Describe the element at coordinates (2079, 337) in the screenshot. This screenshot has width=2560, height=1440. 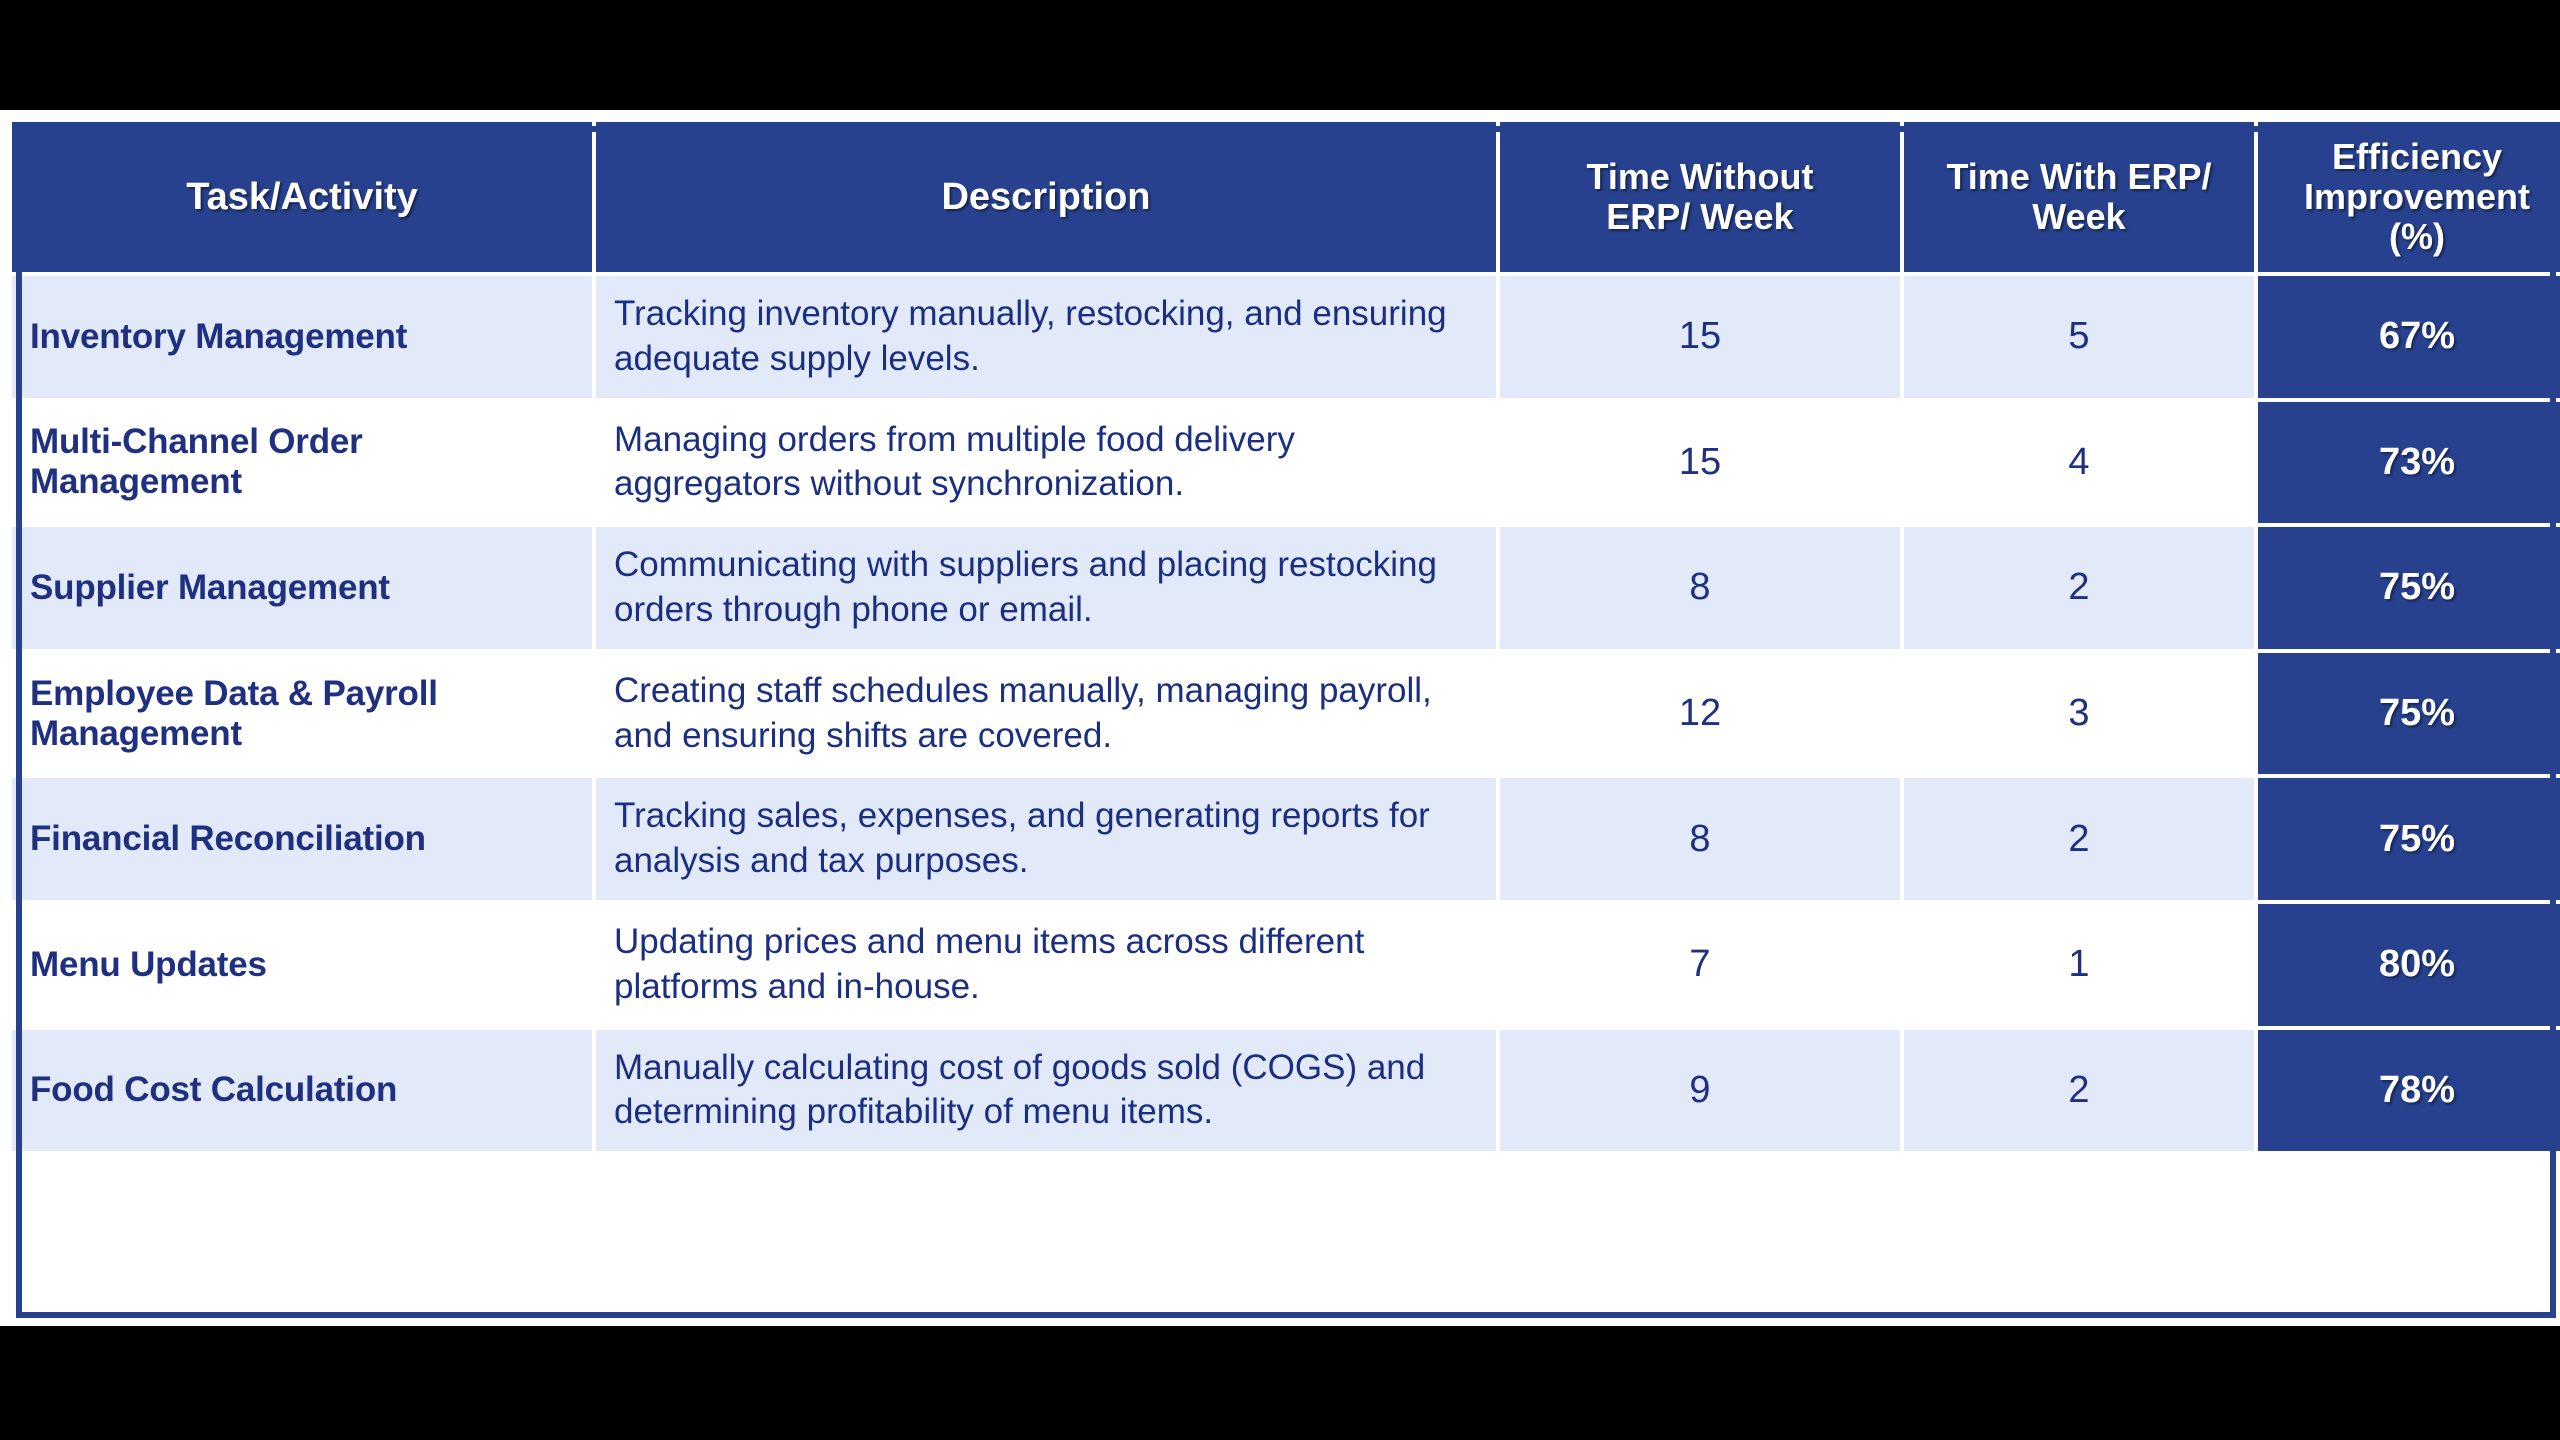
I see `cell-time-with-erp: 5` at that location.